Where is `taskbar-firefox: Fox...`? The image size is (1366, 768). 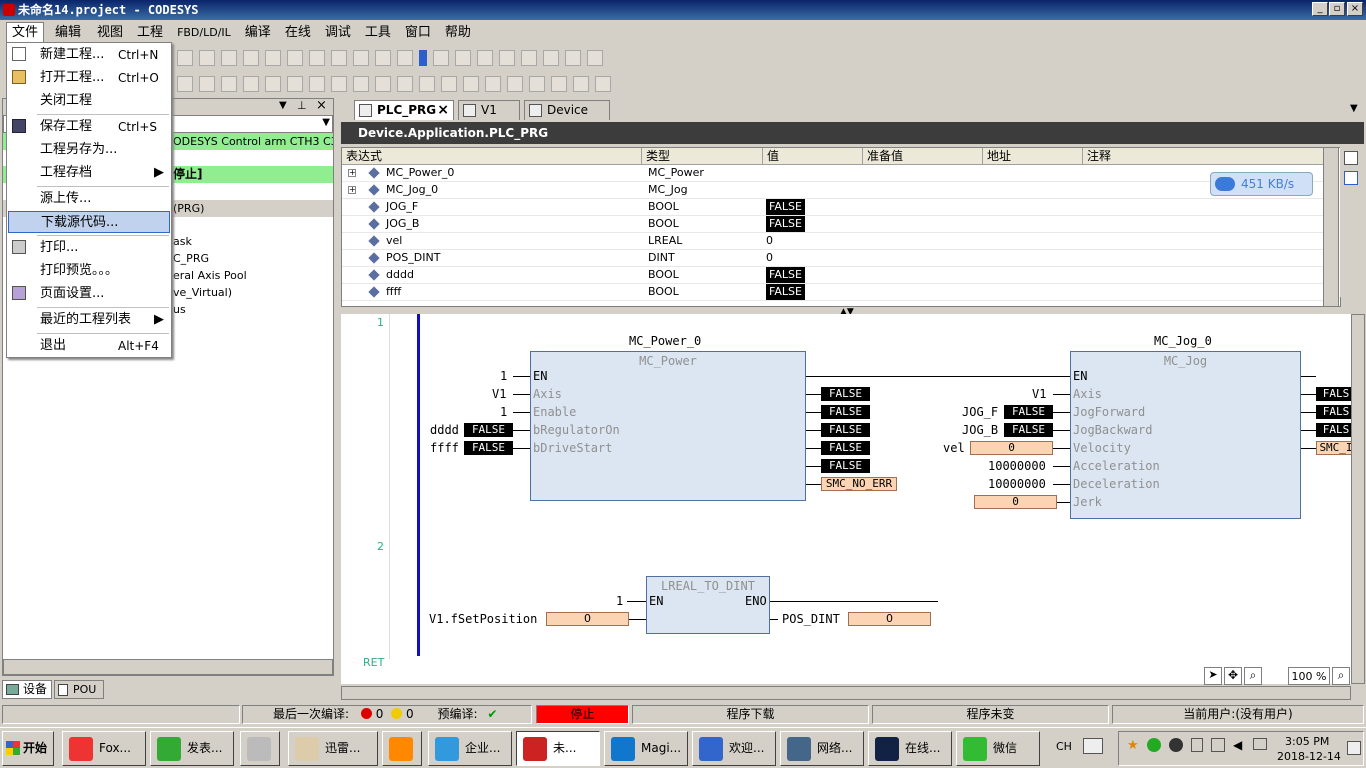 taskbar-firefox: Fox... is located at coordinates (104, 748).